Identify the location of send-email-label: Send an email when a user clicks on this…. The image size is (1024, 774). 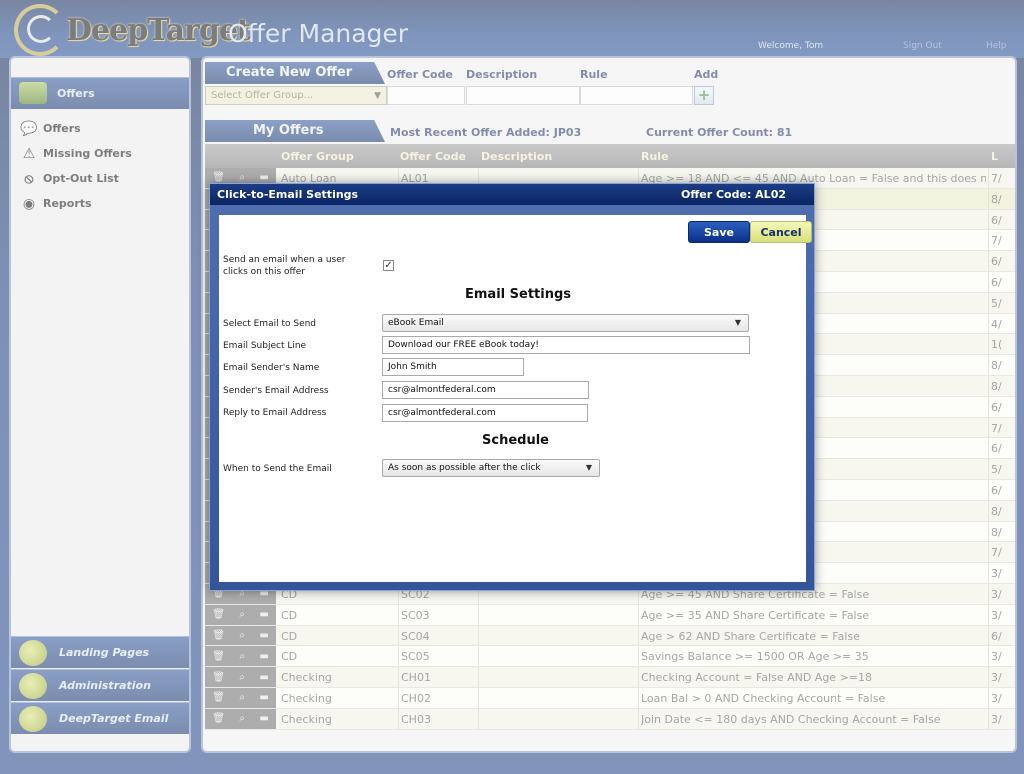
(284, 266).